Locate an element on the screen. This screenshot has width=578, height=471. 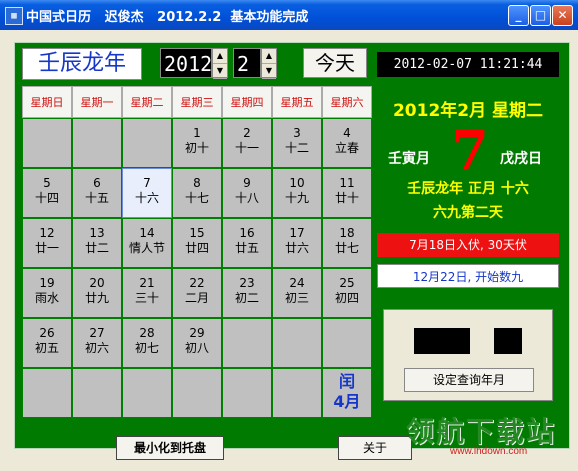
day-cell: 6 十五 is located at coordinates (97, 193).